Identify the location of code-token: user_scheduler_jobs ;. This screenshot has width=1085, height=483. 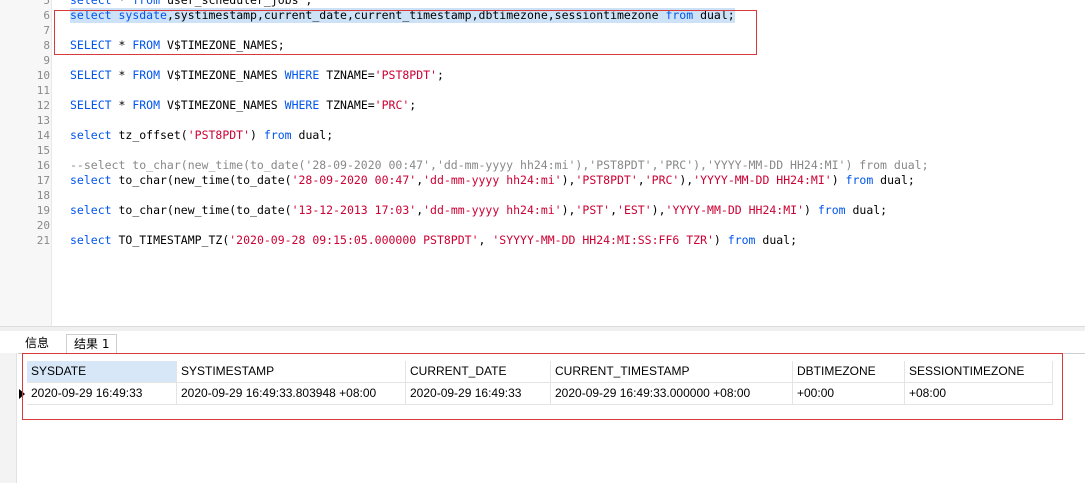
(236, 3).